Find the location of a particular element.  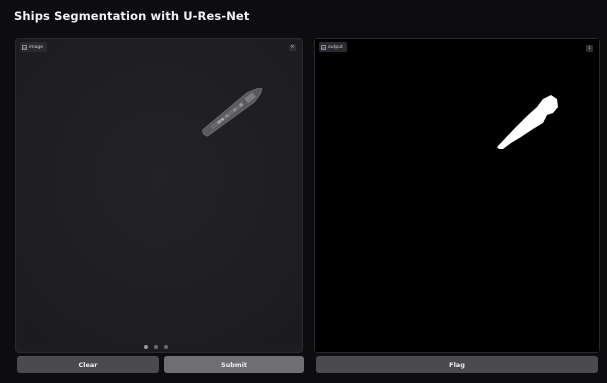

submit-button: Submit is located at coordinates (234, 364).